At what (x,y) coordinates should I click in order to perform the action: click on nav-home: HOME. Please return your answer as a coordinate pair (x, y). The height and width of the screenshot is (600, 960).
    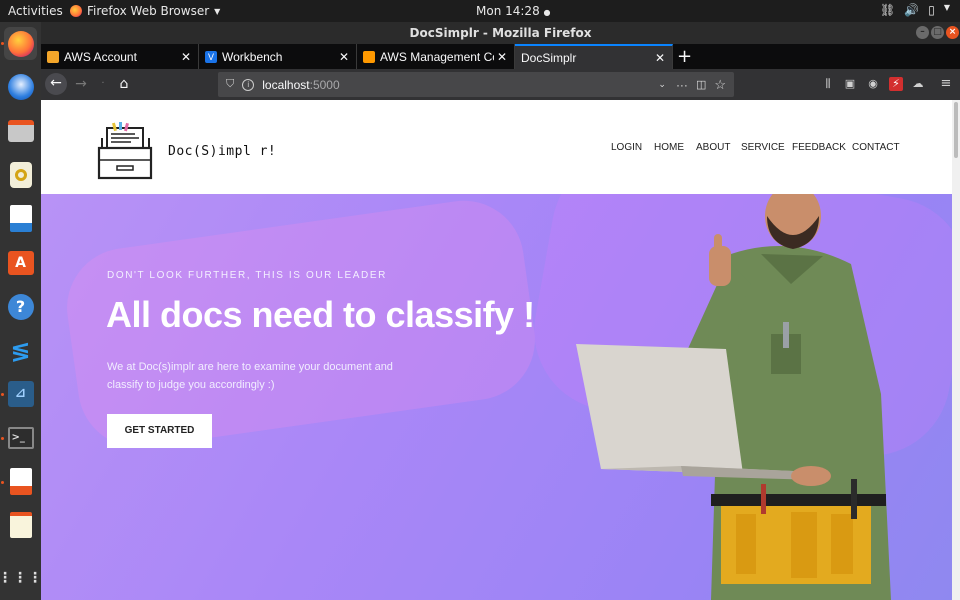
    Looking at the image, I should click on (669, 147).